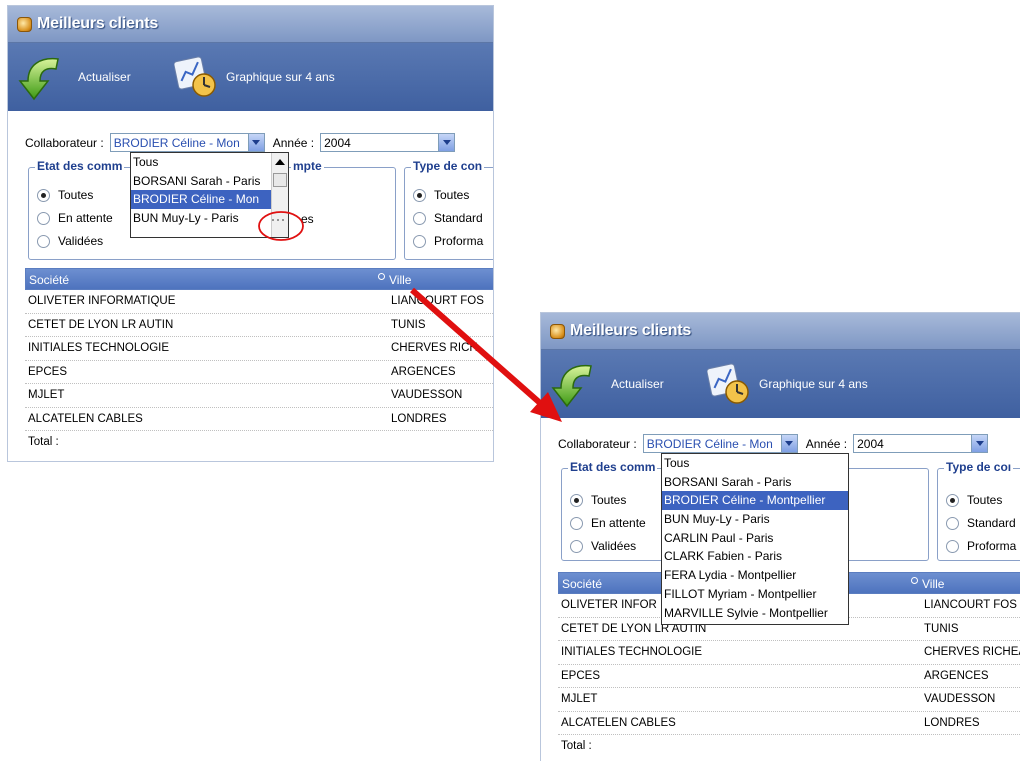 The width and height of the screenshot is (1020, 761). I want to click on table-row: OLIVETER INFORMATIQUE LIANCOURT FOS, so click(259, 302).